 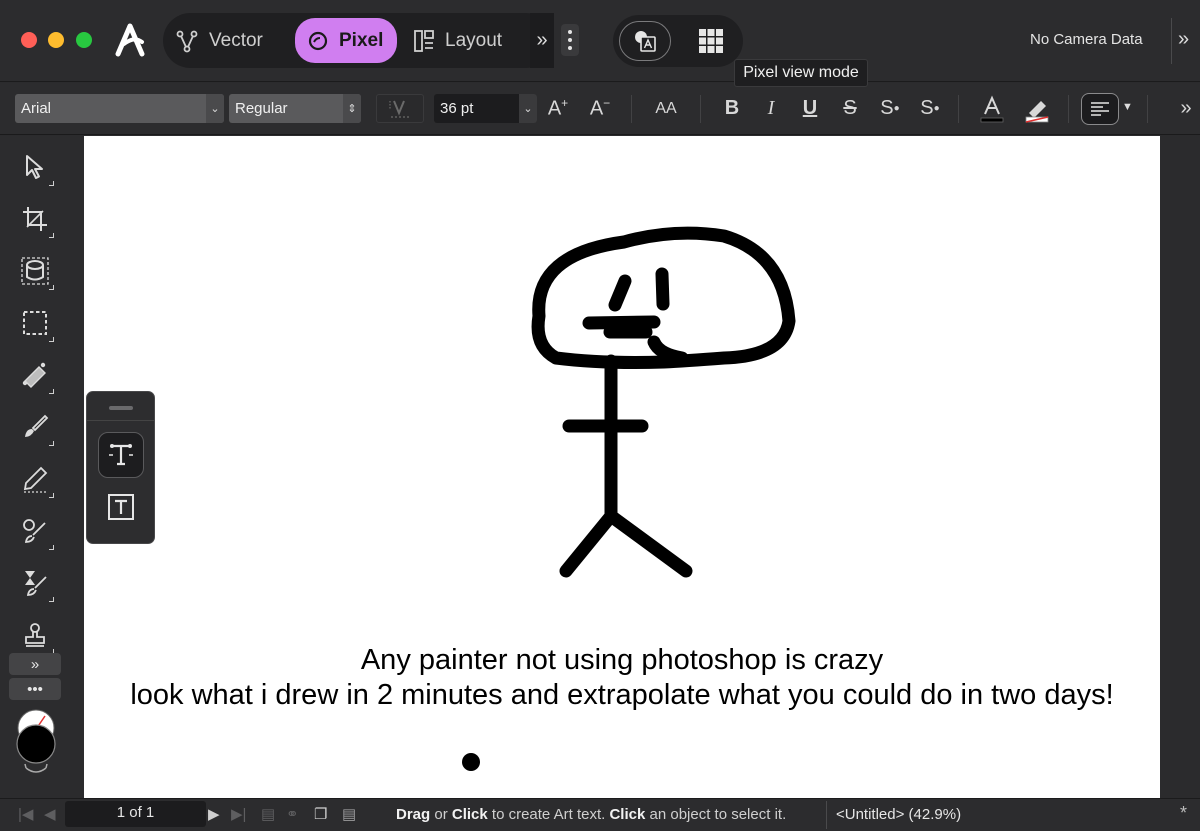 I want to click on more-toolbar-chevron-icon: », so click(x=1183, y=39).